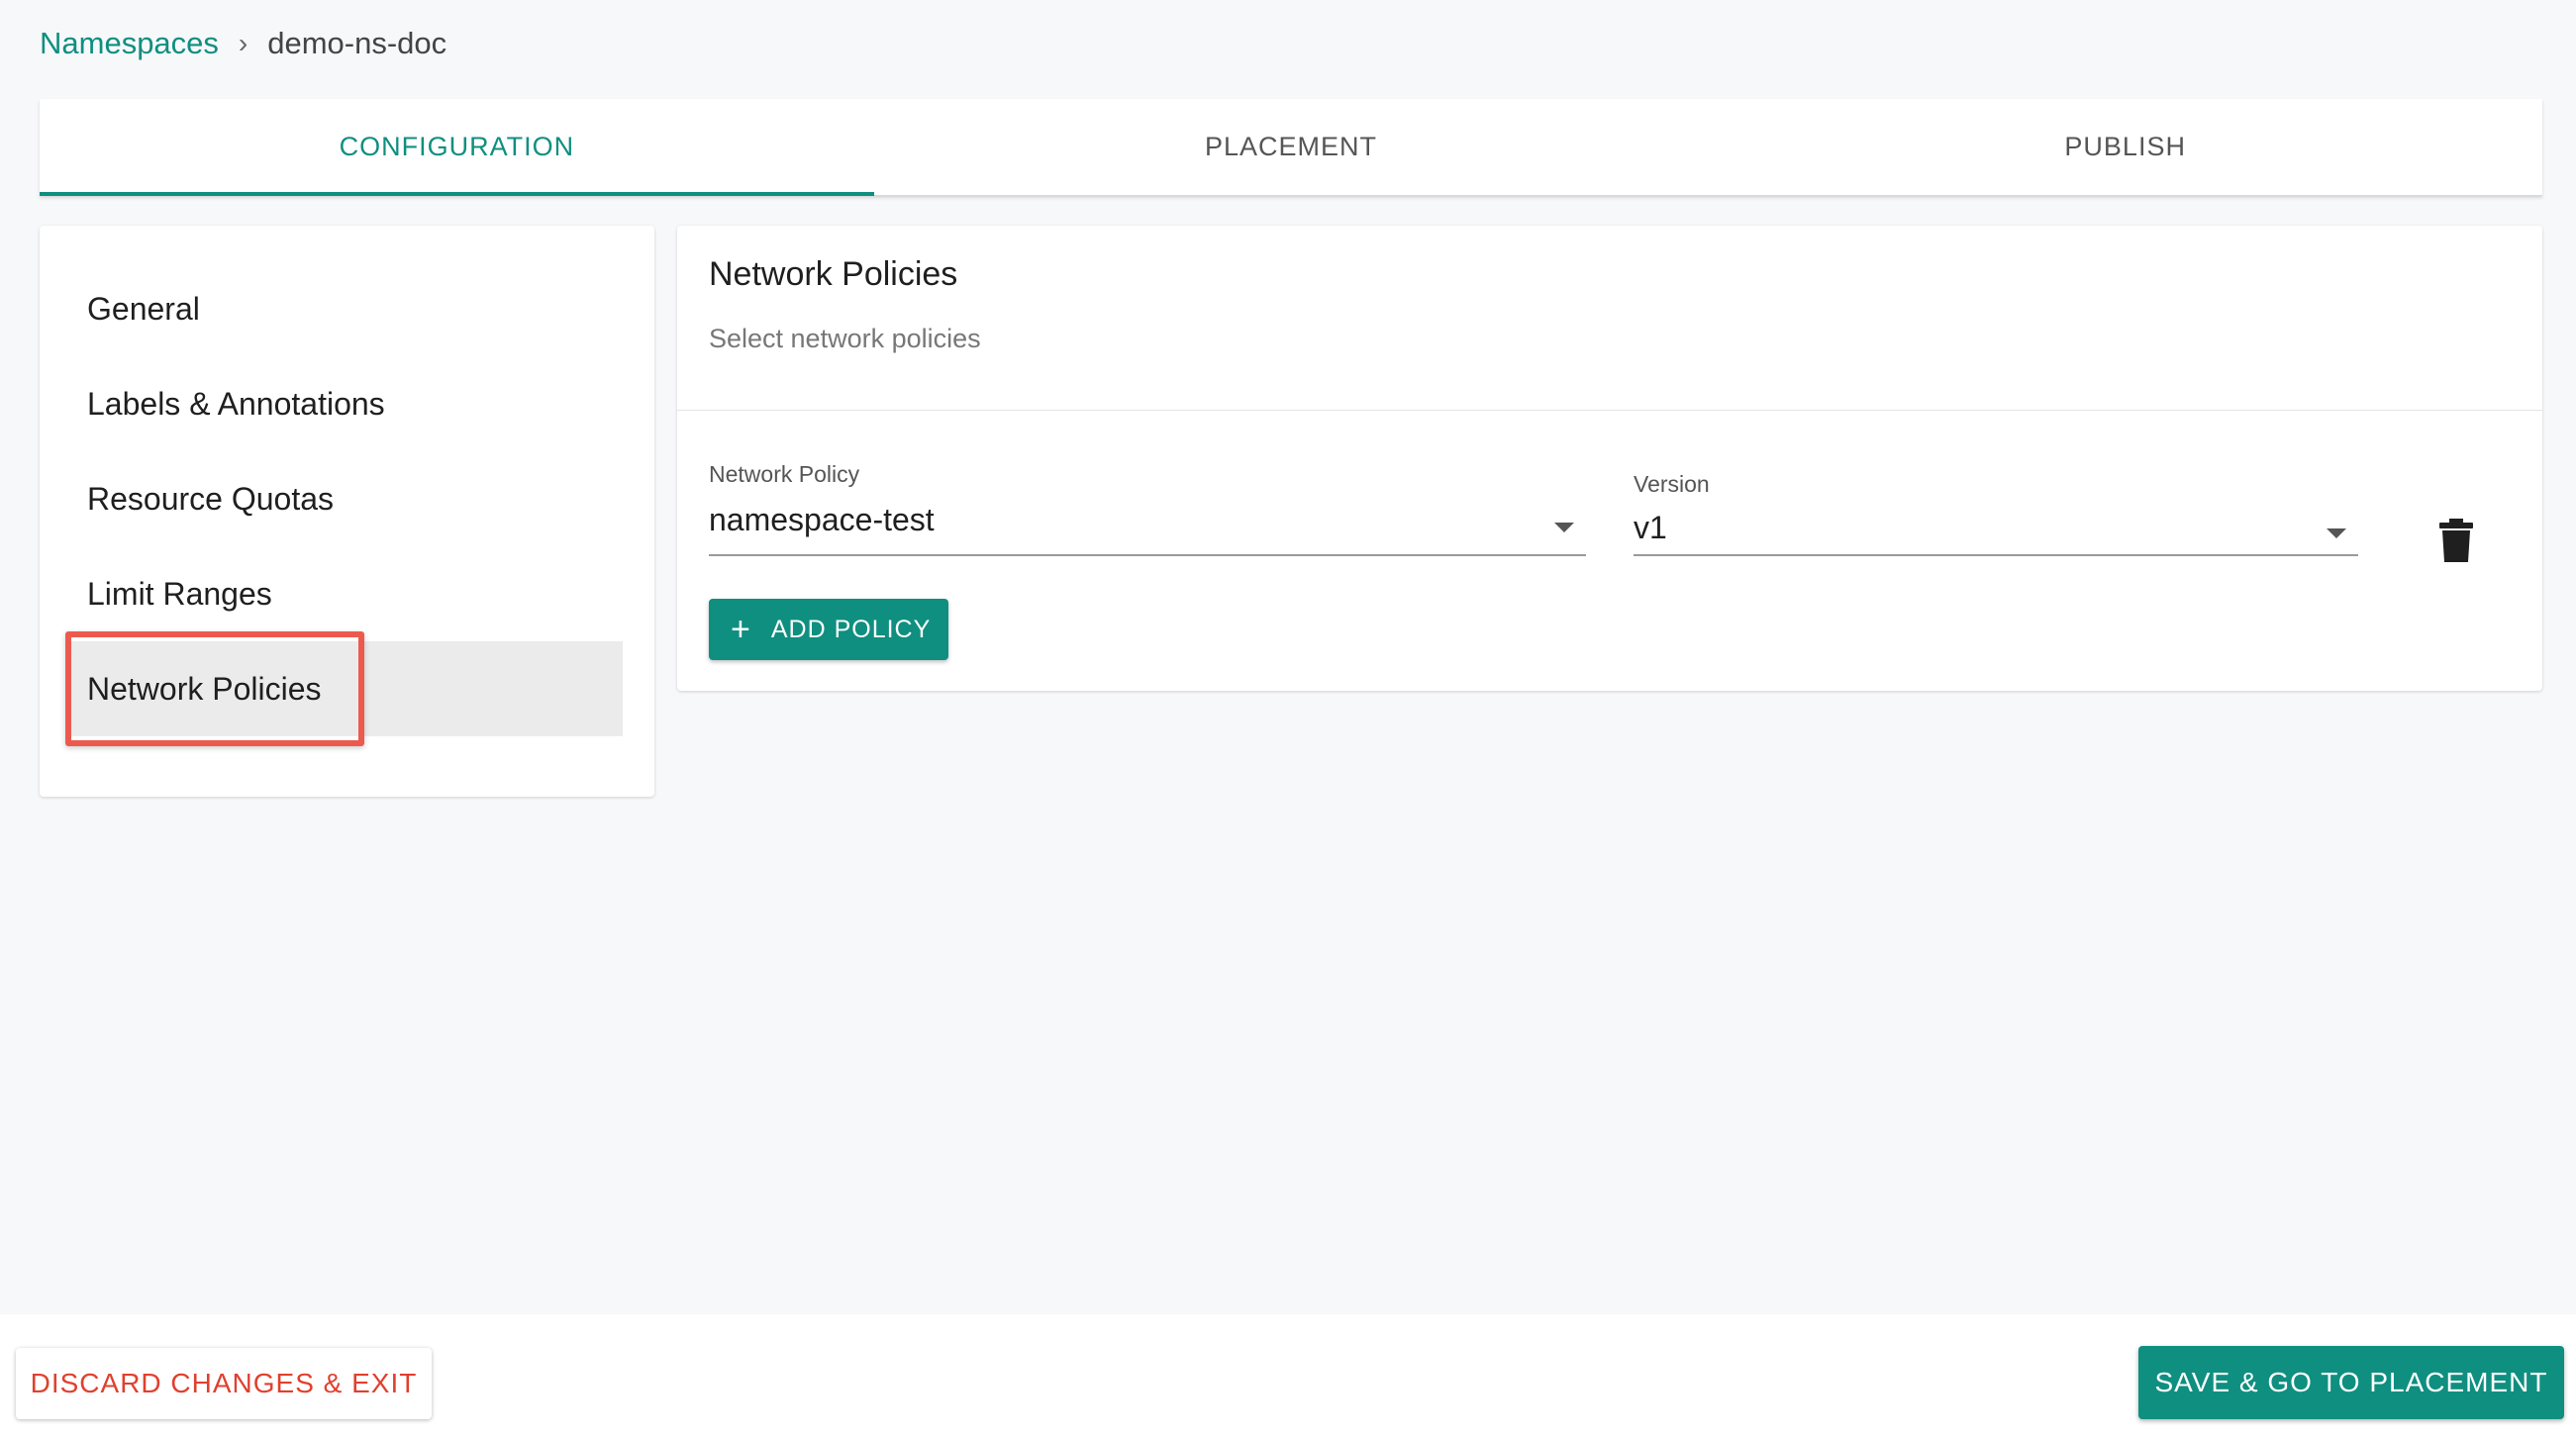 The width and height of the screenshot is (2576, 1437). I want to click on breadcrumb: Namespaces › demo-ns-doc, so click(243, 43).